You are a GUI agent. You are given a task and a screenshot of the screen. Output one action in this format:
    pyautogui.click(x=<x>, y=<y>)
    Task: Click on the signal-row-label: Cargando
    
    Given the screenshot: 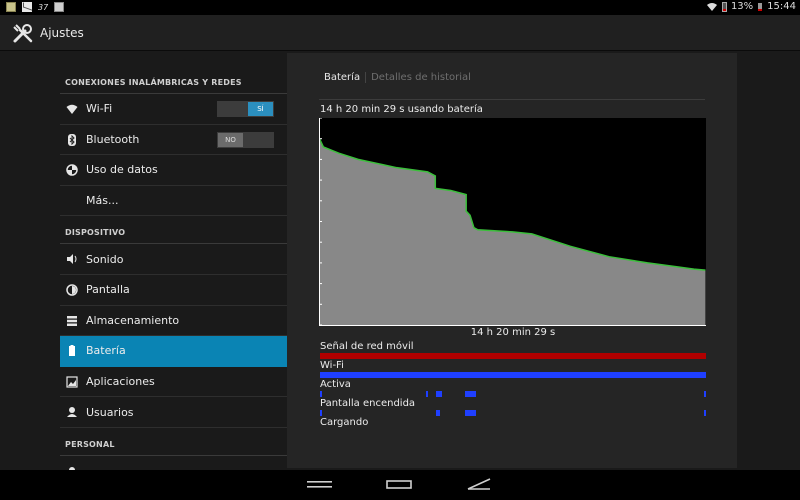 What is the action you would take?
    pyautogui.click(x=344, y=422)
    